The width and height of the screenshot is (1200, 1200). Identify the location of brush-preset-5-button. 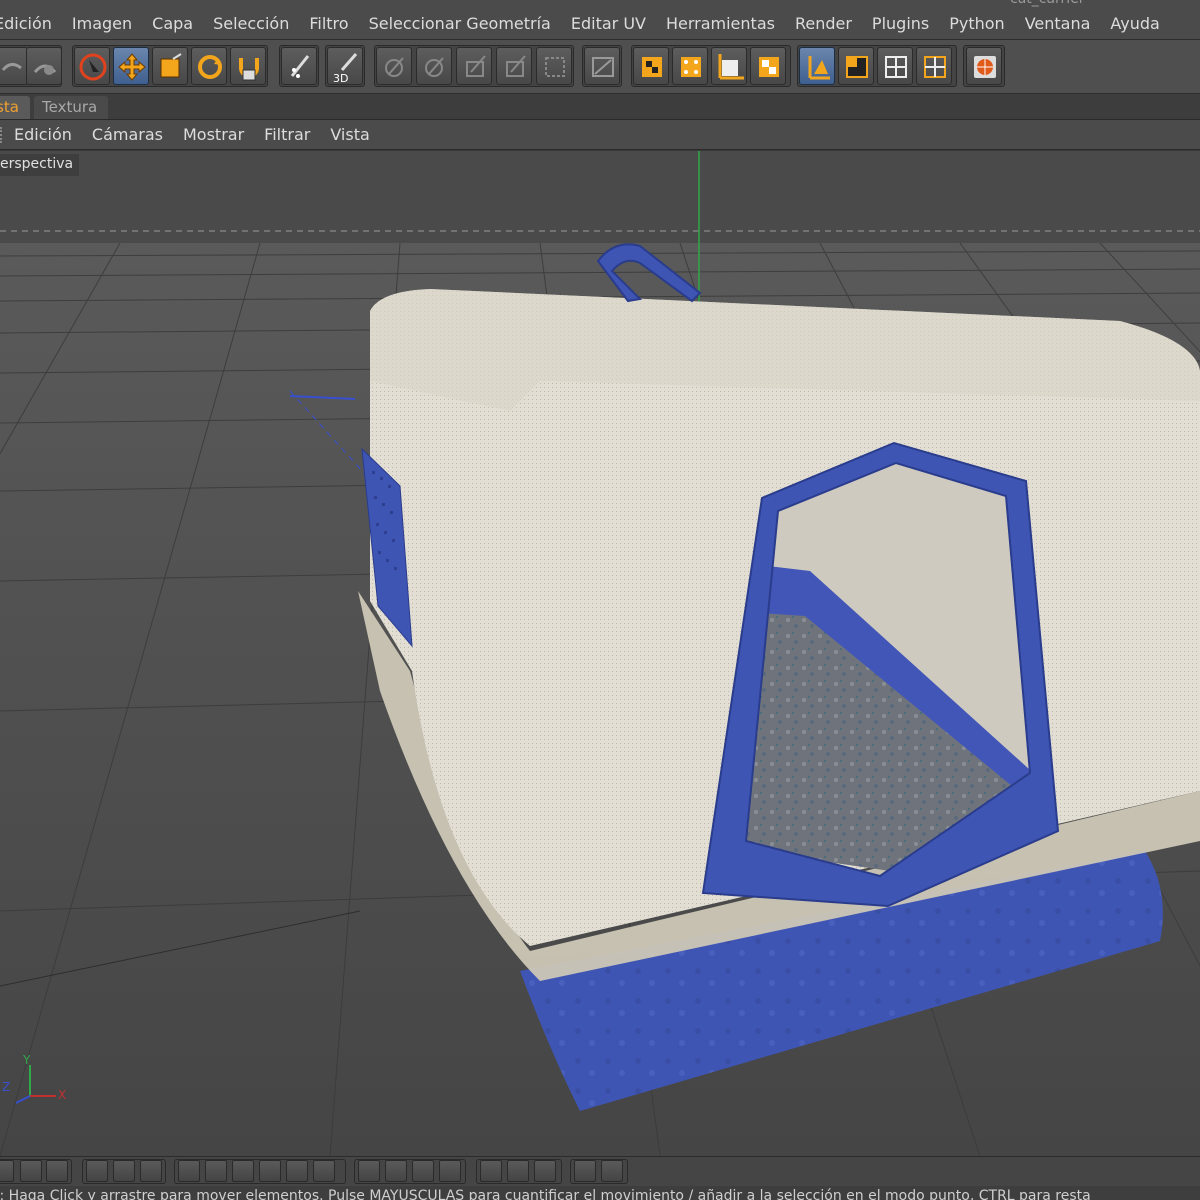
(554, 66).